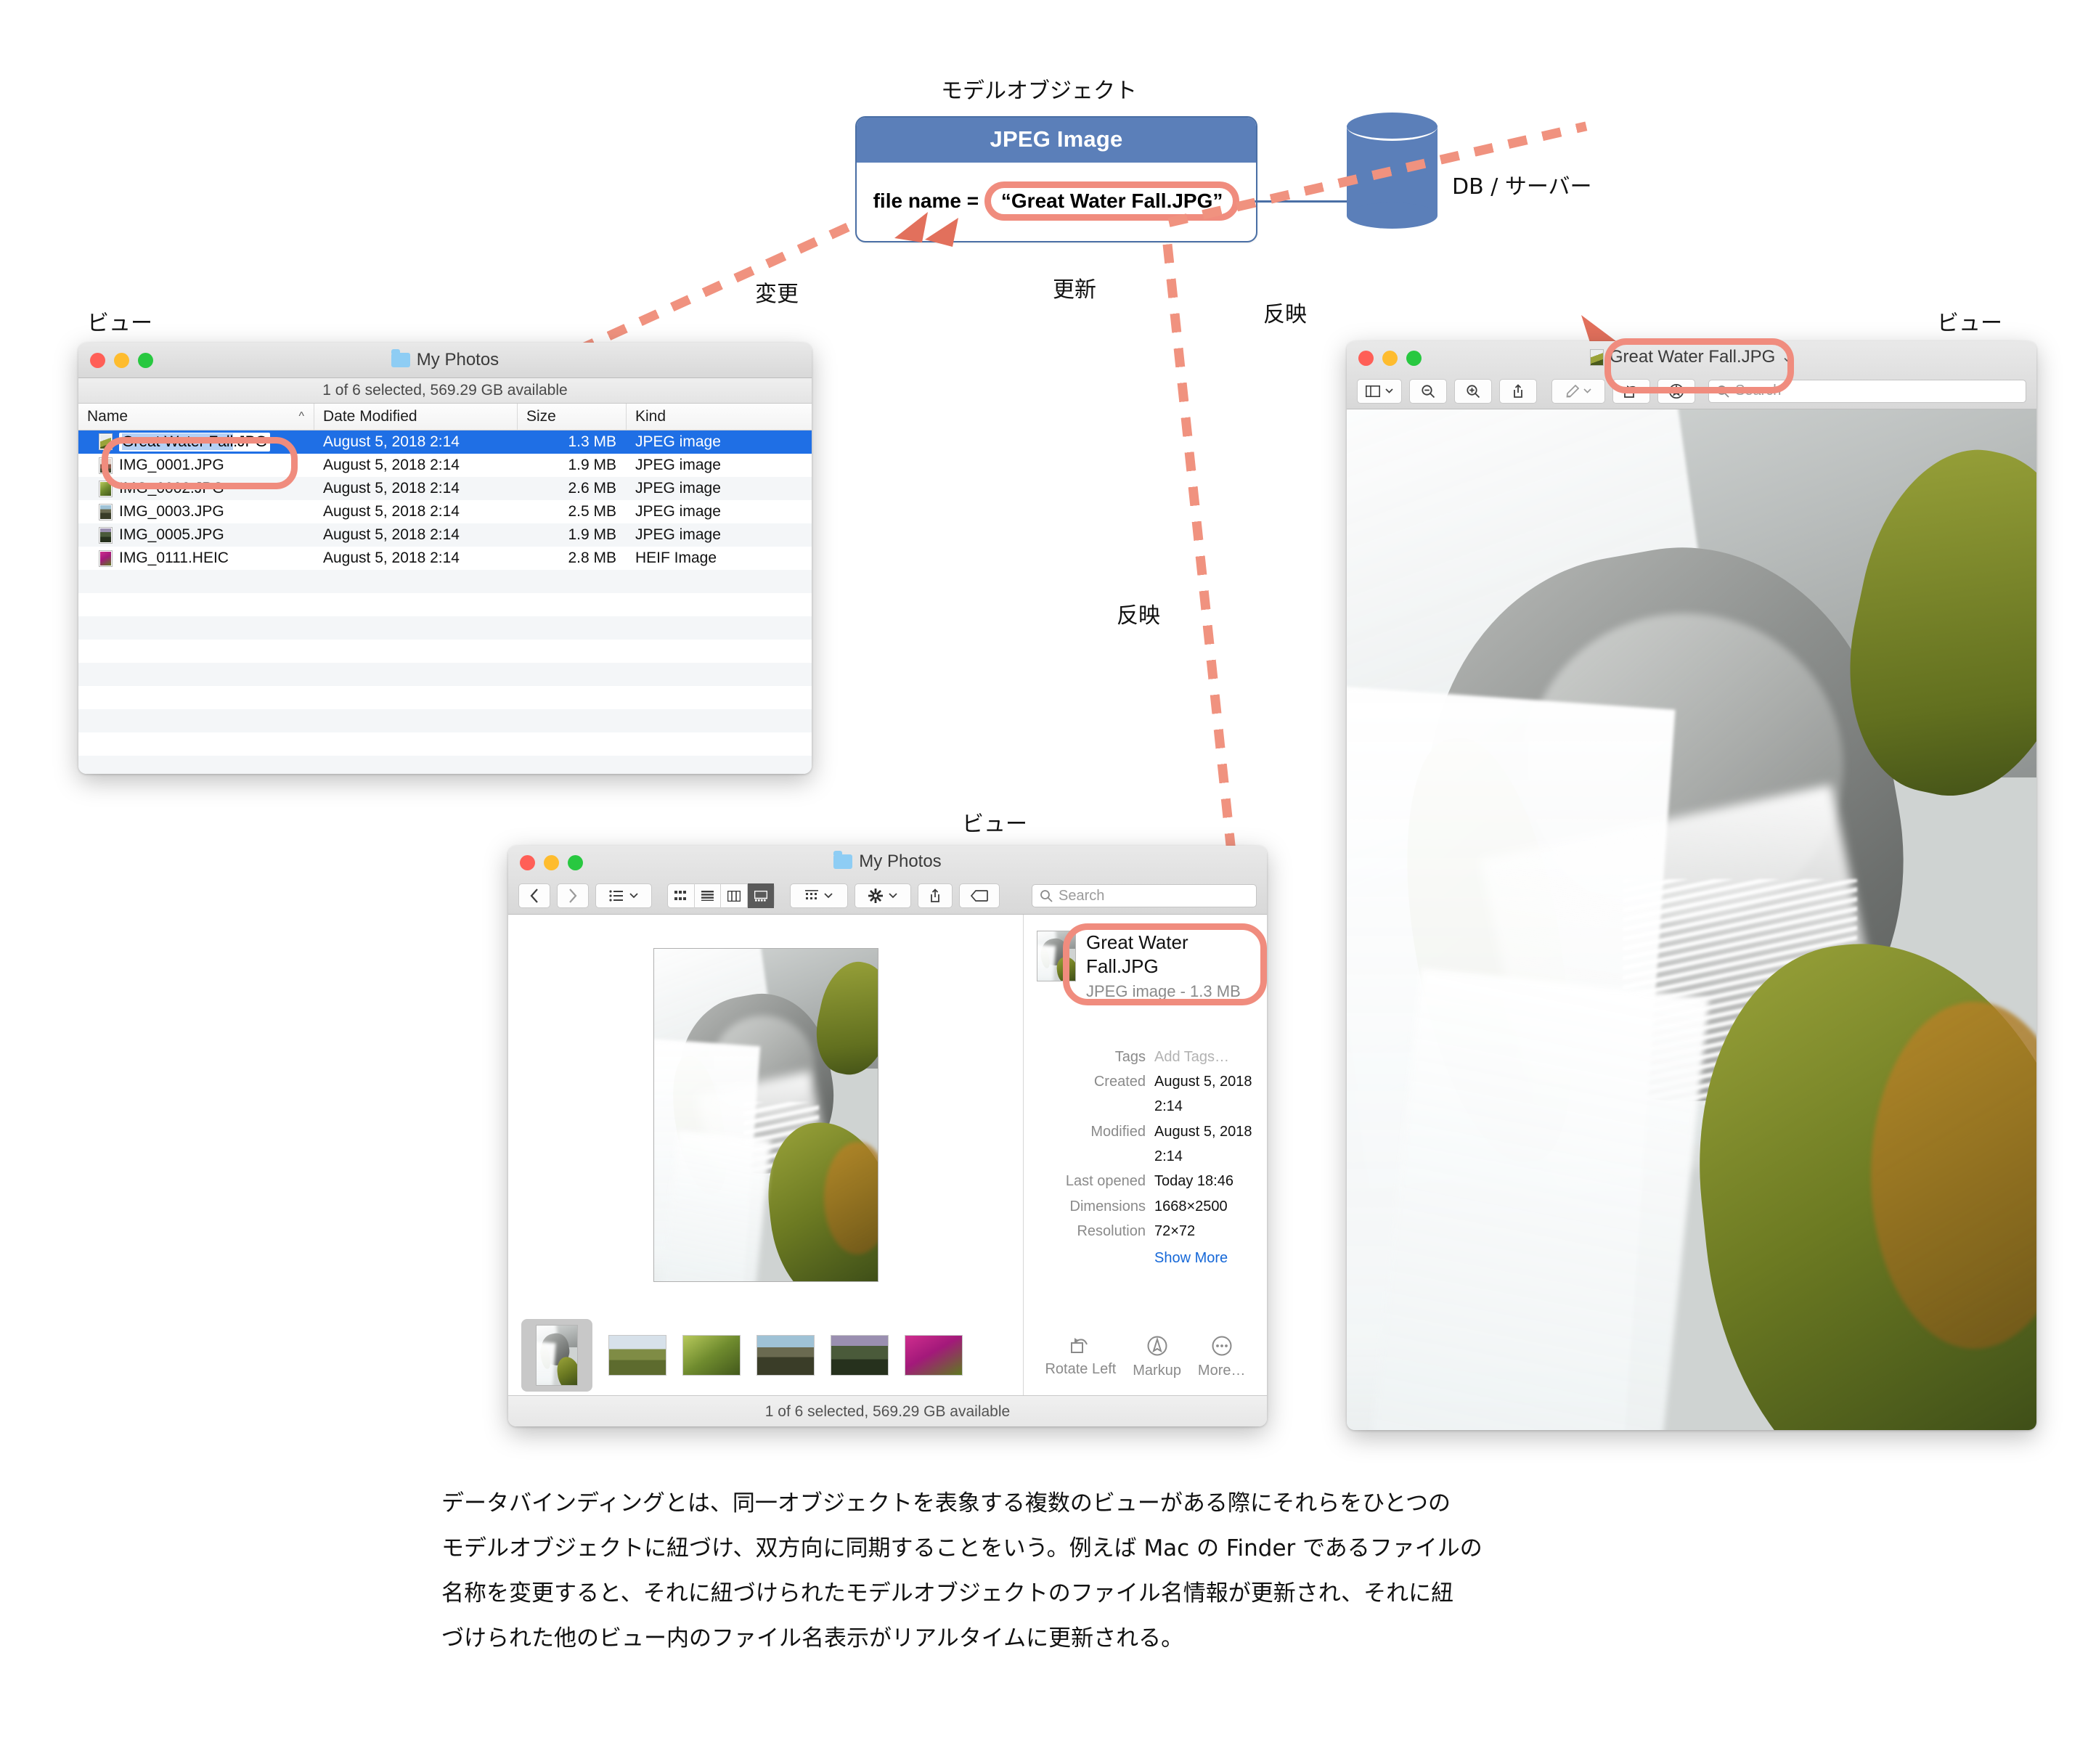  I want to click on zoom-in-icon, so click(1473, 391).